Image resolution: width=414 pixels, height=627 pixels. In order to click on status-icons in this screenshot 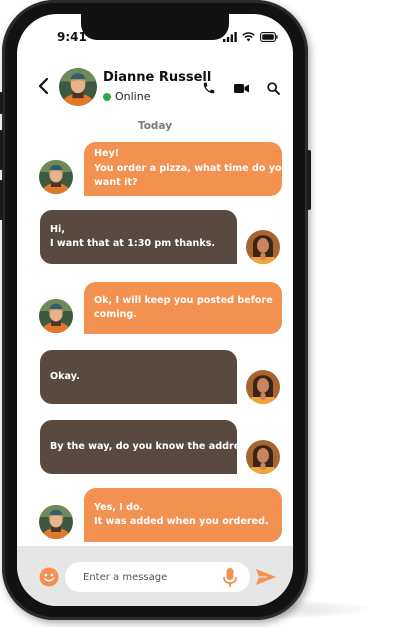, I will do `click(250, 37)`.